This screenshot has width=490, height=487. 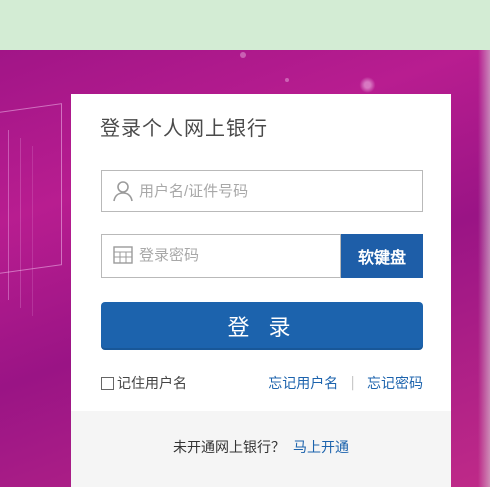 What do you see at coordinates (229, 448) in the screenshot?
I see `signup-question: 未开通网上银行？` at bounding box center [229, 448].